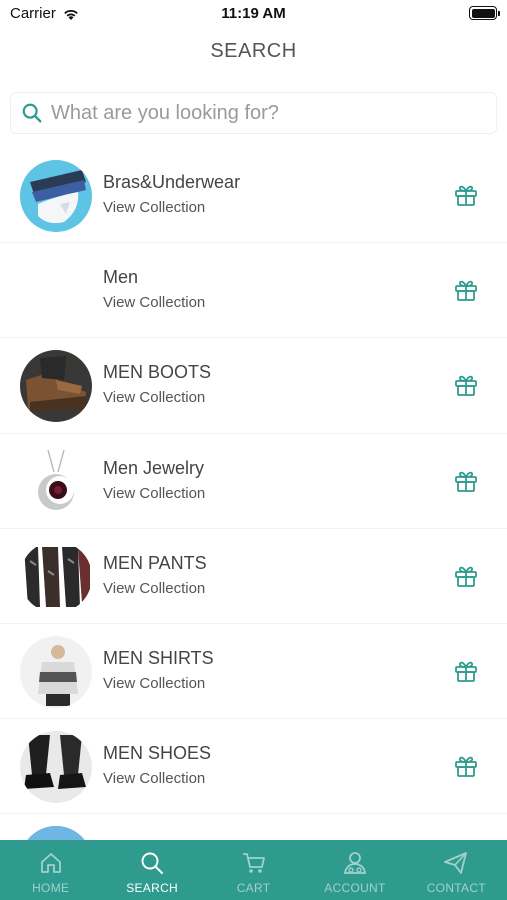  I want to click on list-item: Men View Collection, so click(253, 291).